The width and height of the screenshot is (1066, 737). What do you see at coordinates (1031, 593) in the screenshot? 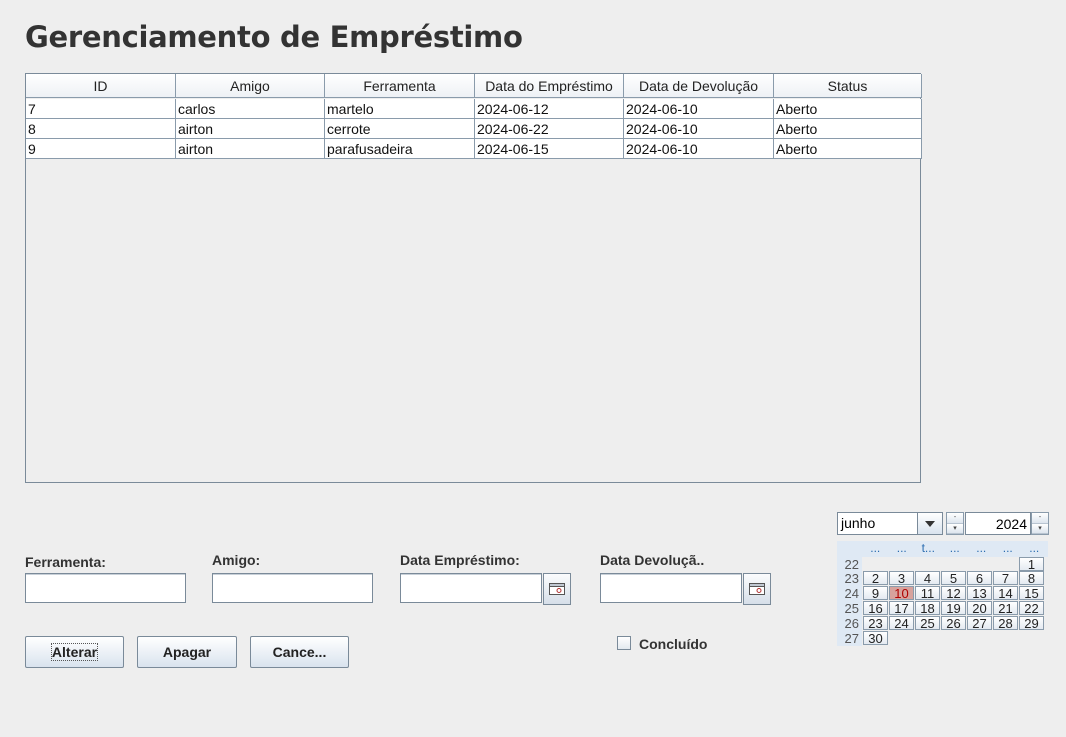
I see `calendar-day: 15` at bounding box center [1031, 593].